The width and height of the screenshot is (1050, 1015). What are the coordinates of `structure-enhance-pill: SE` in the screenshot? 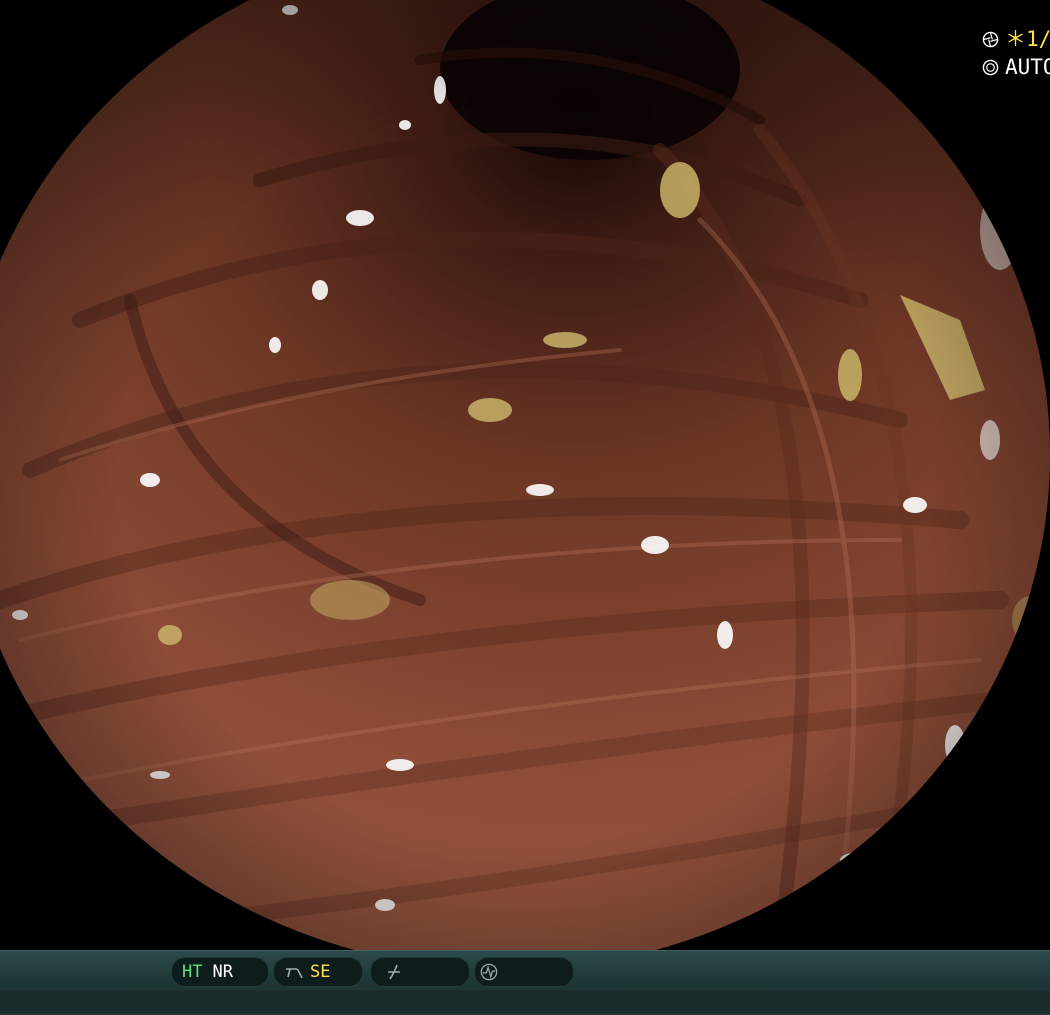 It's located at (318, 972).